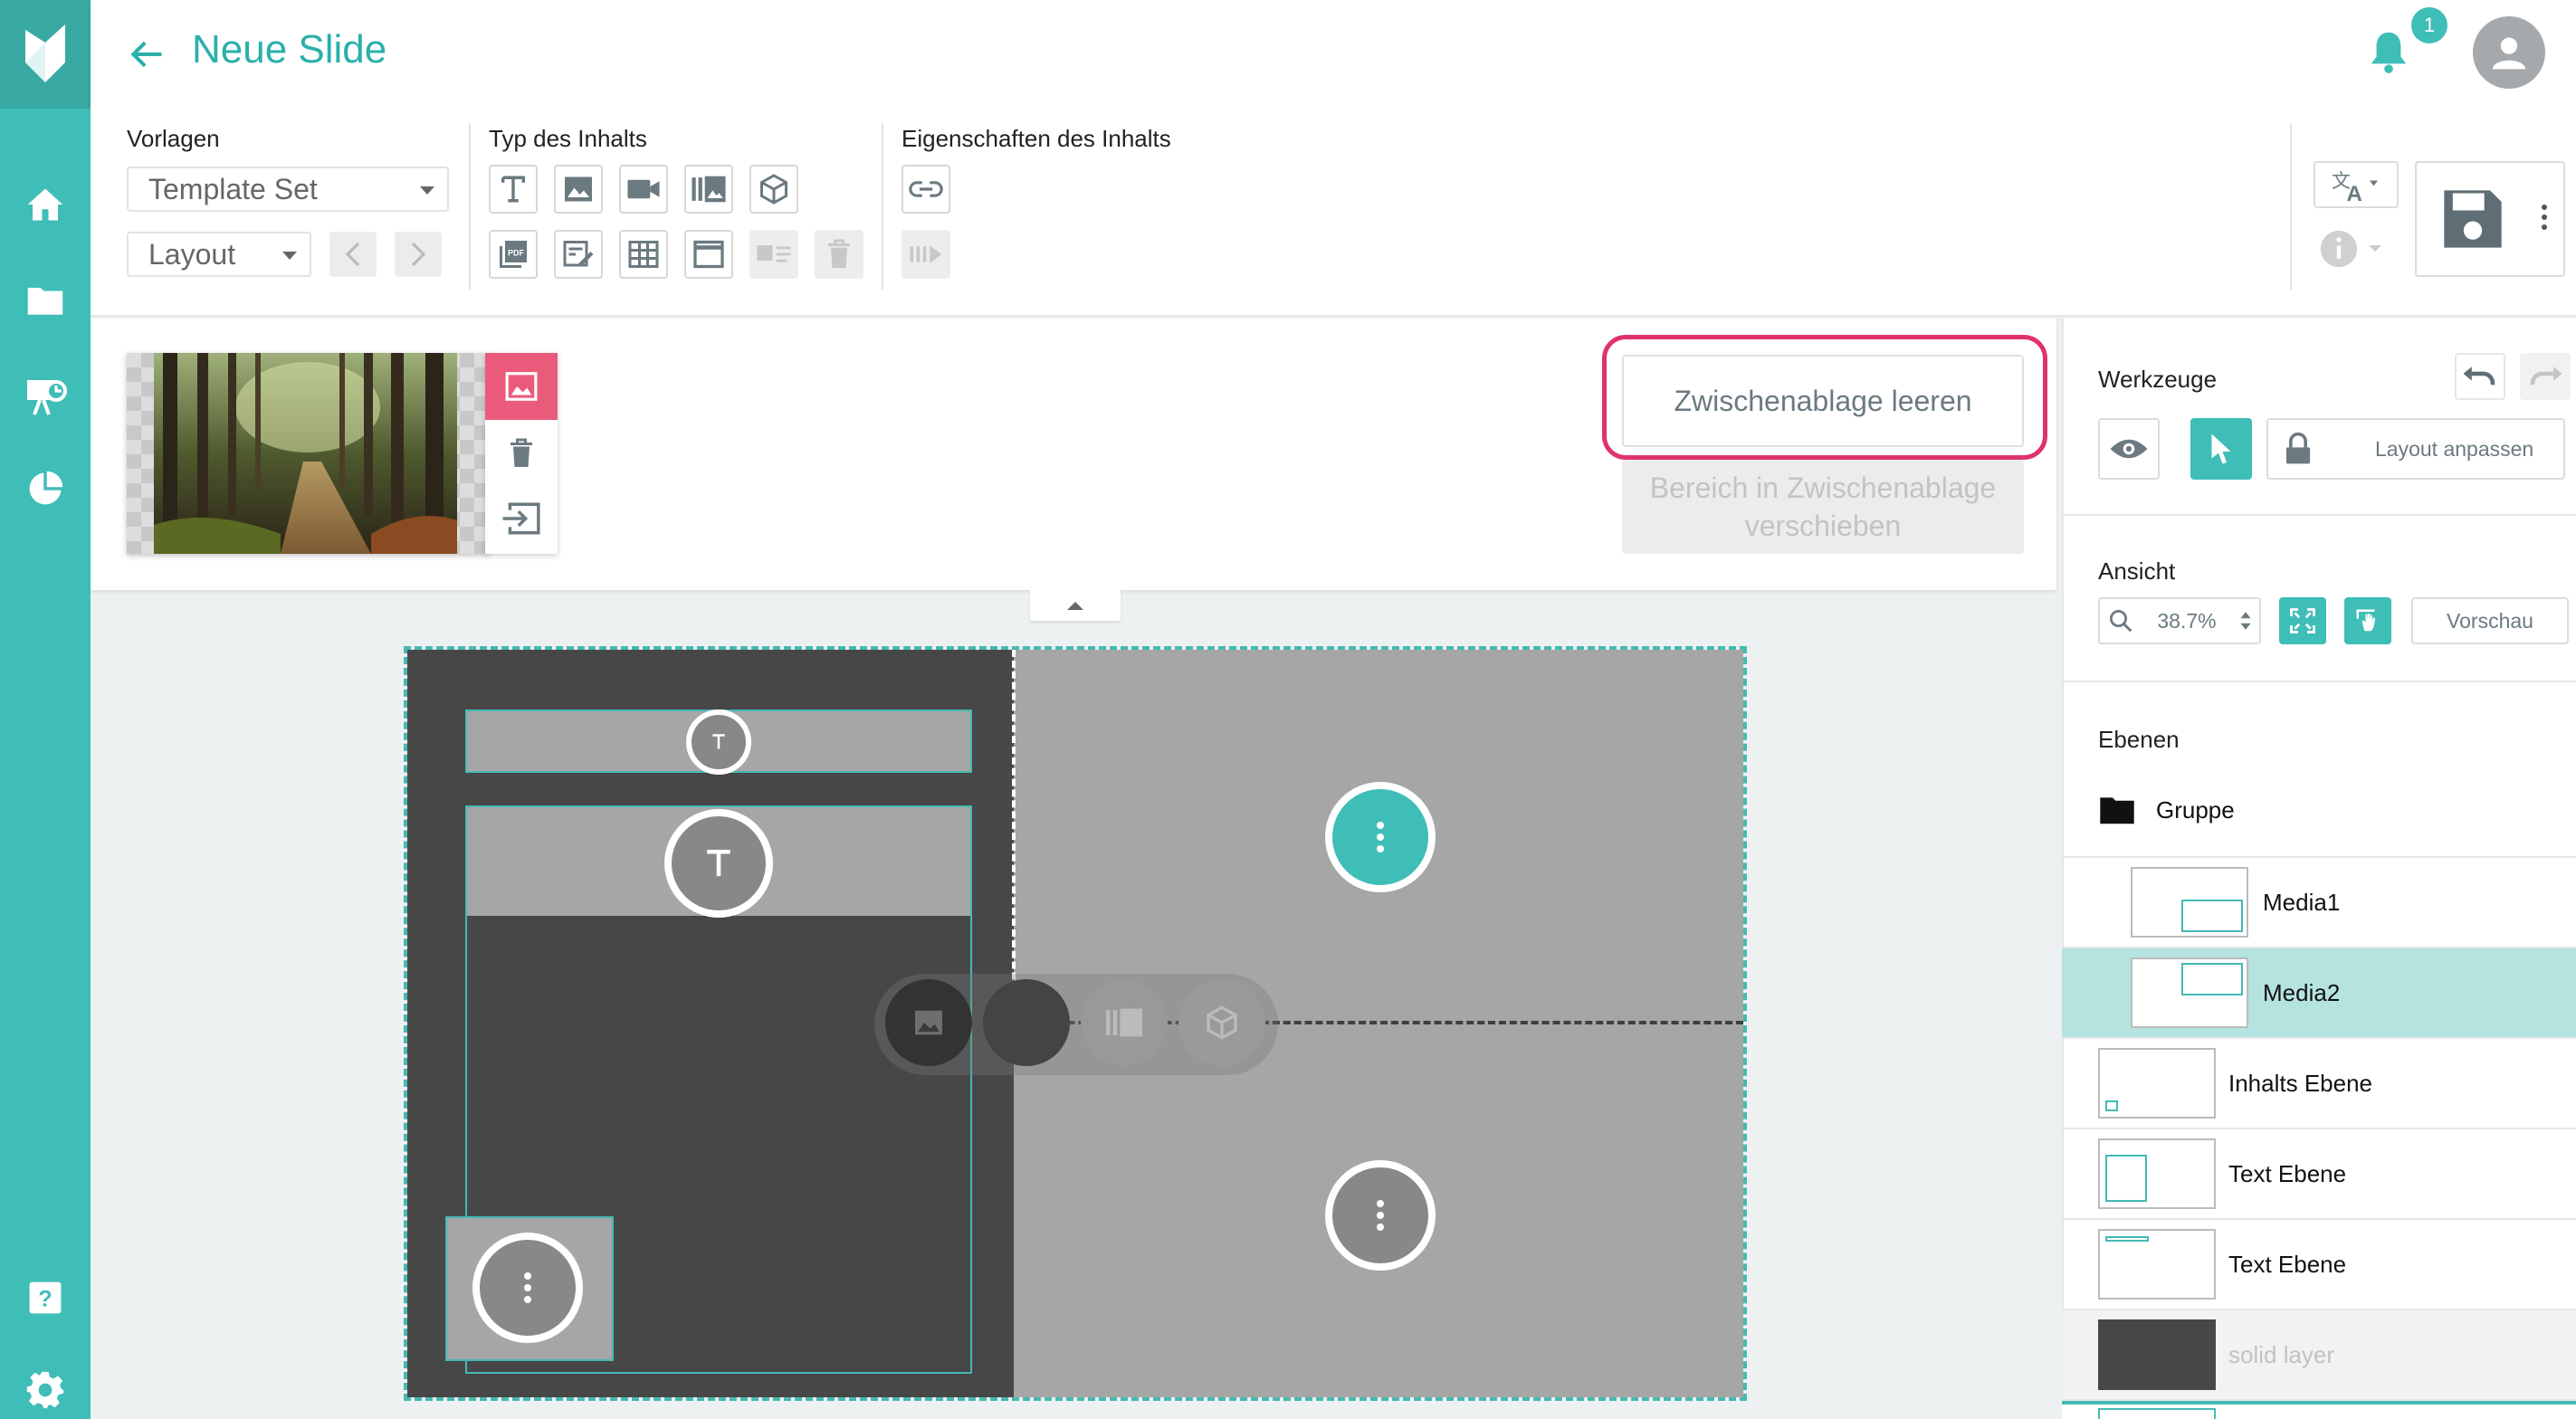  I want to click on animation-property-button, so click(926, 254).